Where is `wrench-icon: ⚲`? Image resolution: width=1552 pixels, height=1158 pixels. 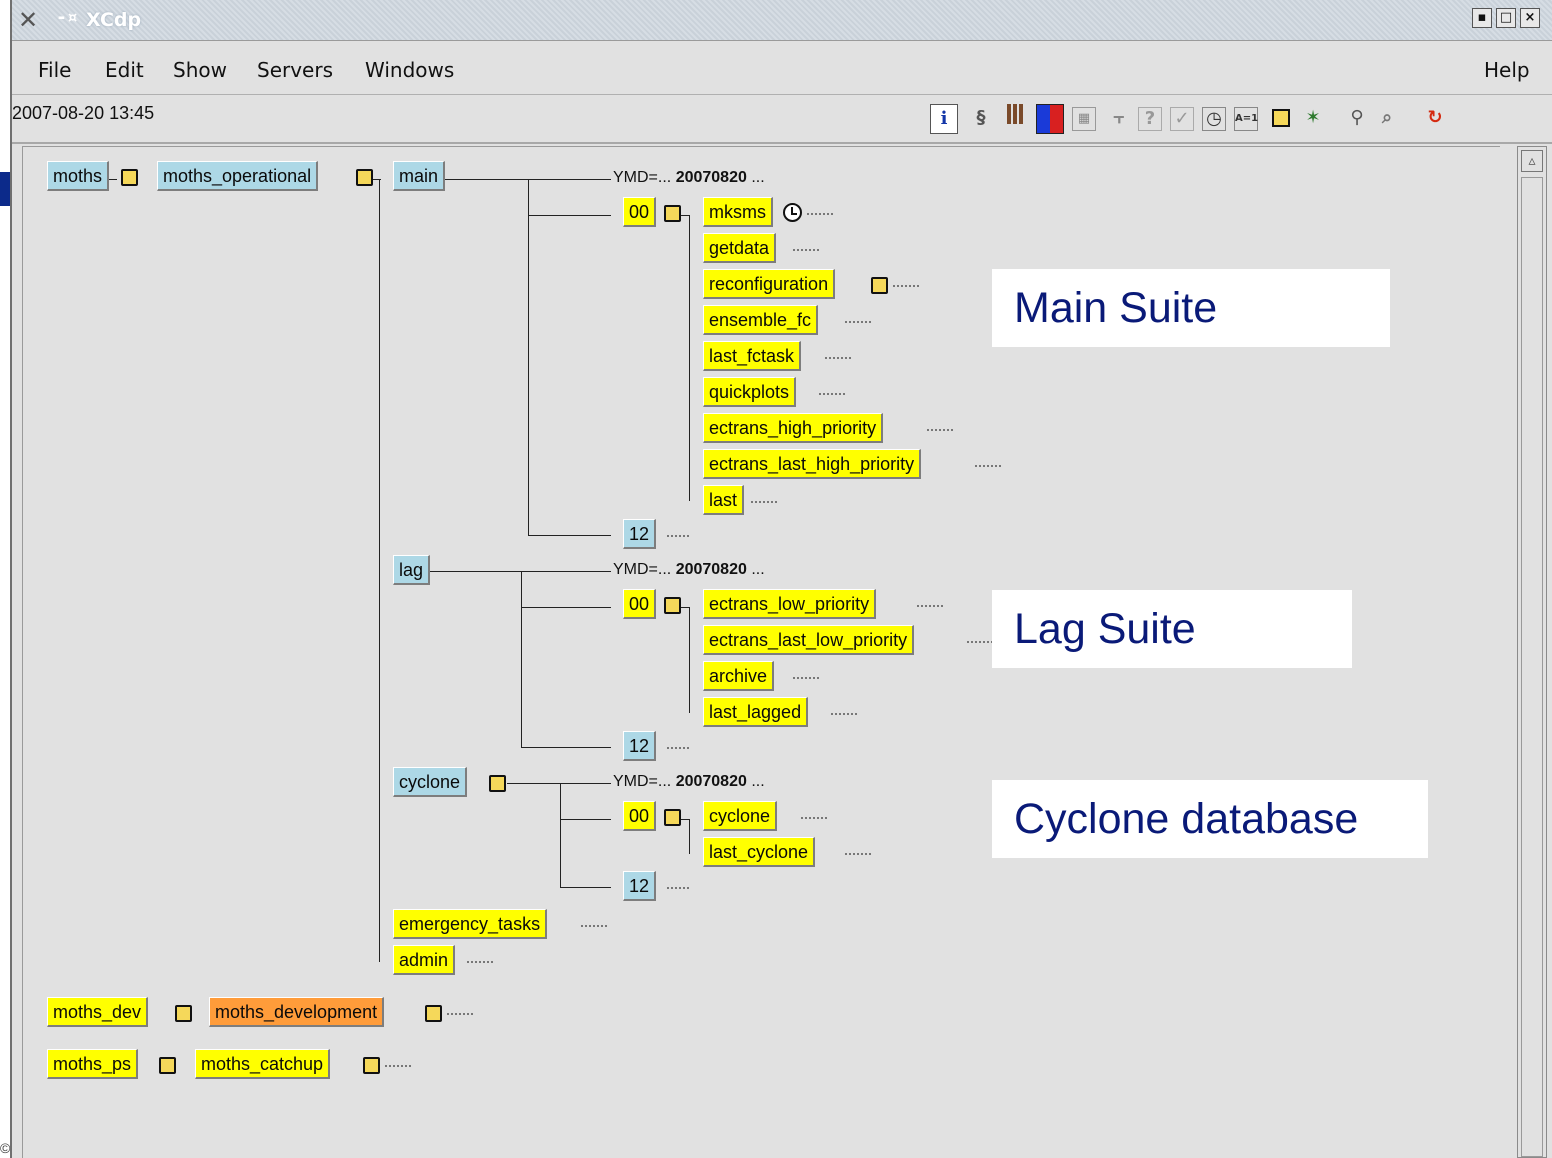 wrench-icon: ⚲ is located at coordinates (1357, 118).